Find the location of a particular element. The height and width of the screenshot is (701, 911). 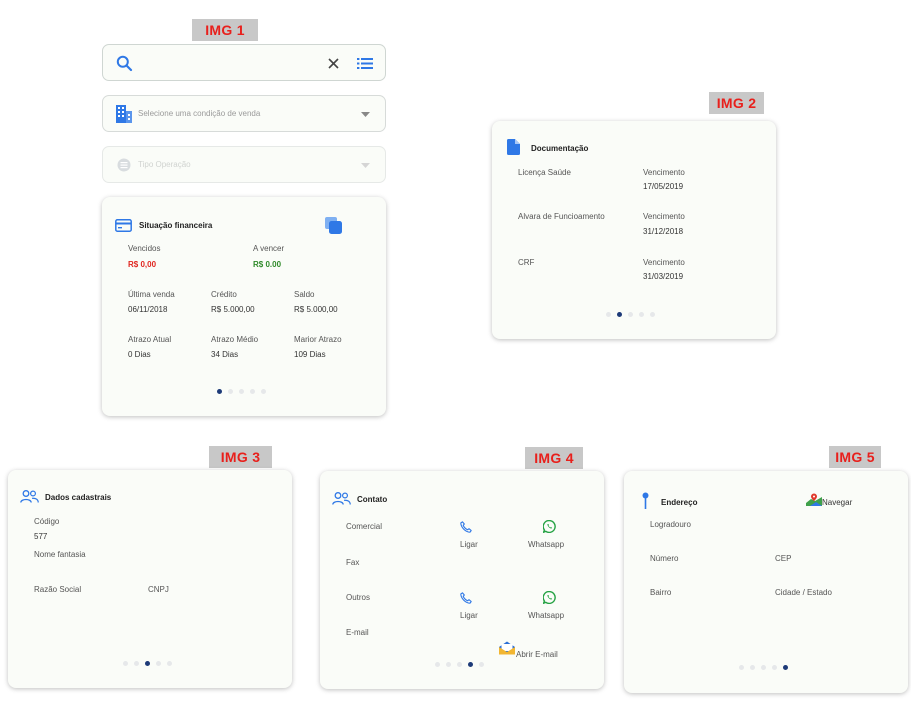

map-icon is located at coordinates (814, 499).